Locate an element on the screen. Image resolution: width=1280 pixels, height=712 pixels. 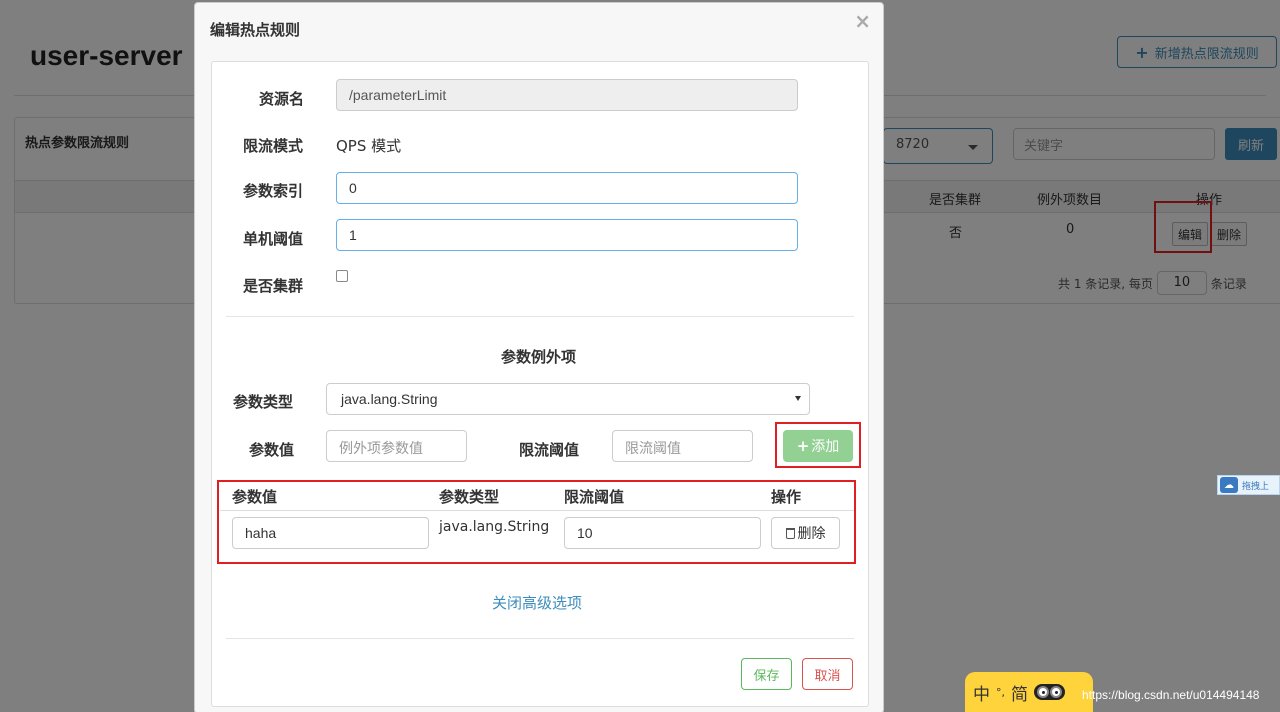
close-advanced-options-link: 关闭高级选项 is located at coordinates (537, 602).